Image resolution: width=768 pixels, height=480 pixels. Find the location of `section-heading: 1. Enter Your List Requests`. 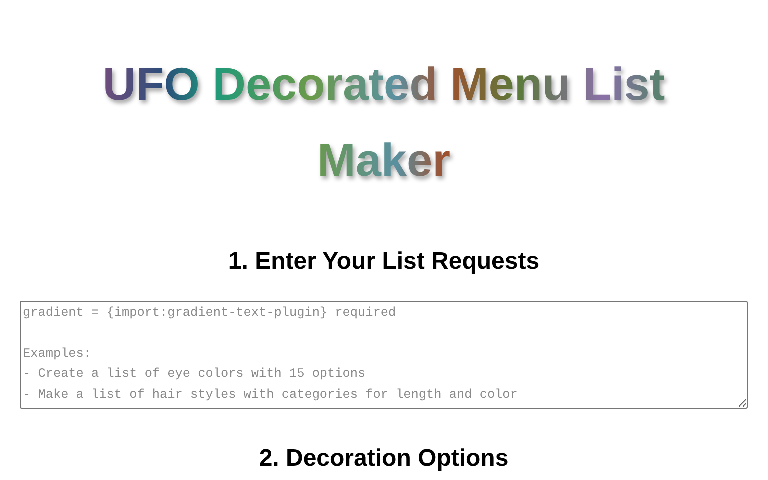

section-heading: 1. Enter Your List Requests is located at coordinates (384, 262).